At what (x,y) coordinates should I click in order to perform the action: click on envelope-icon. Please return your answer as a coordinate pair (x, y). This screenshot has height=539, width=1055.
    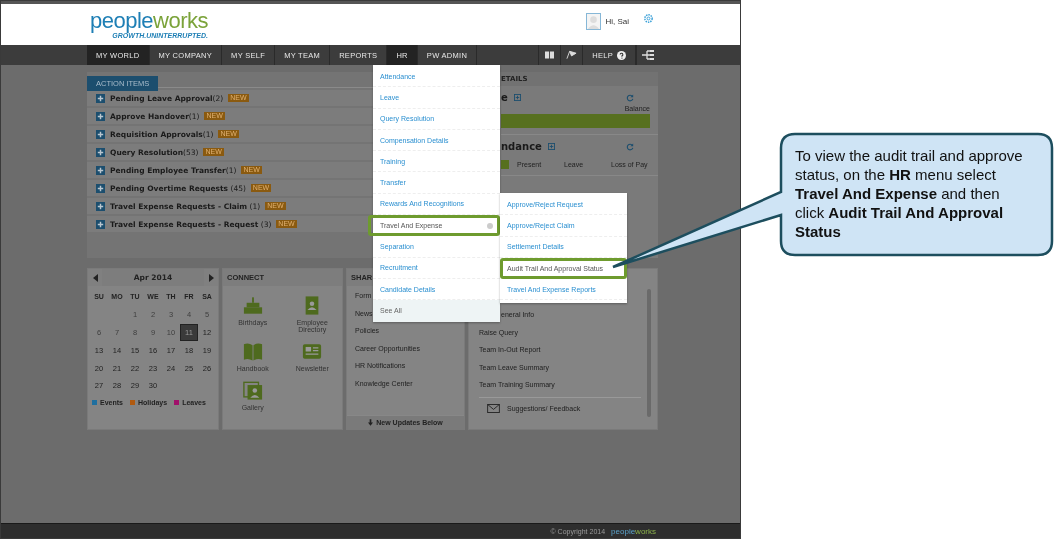
    Looking at the image, I should click on (493, 408).